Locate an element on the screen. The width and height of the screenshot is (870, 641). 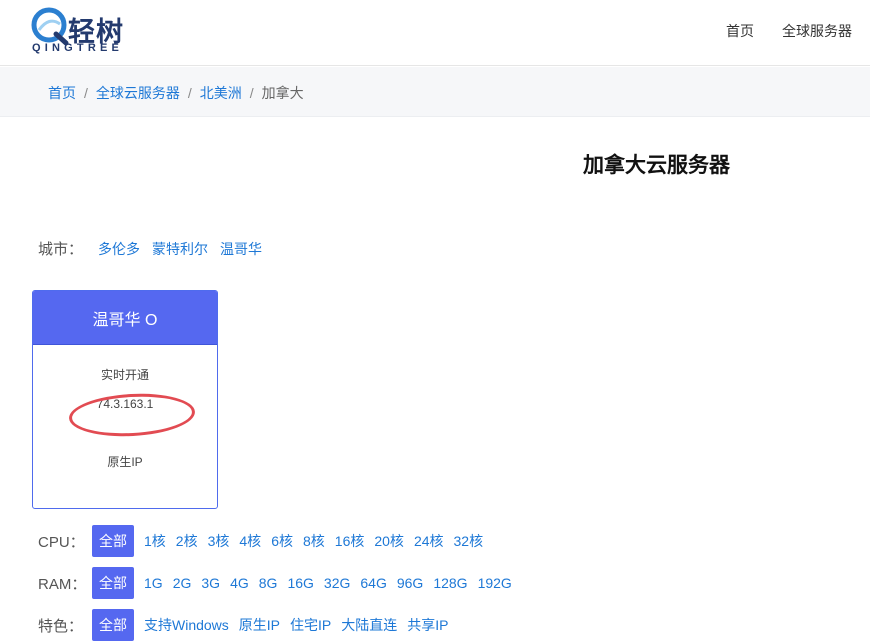
cpu-option: 3核 is located at coordinates (219, 541).